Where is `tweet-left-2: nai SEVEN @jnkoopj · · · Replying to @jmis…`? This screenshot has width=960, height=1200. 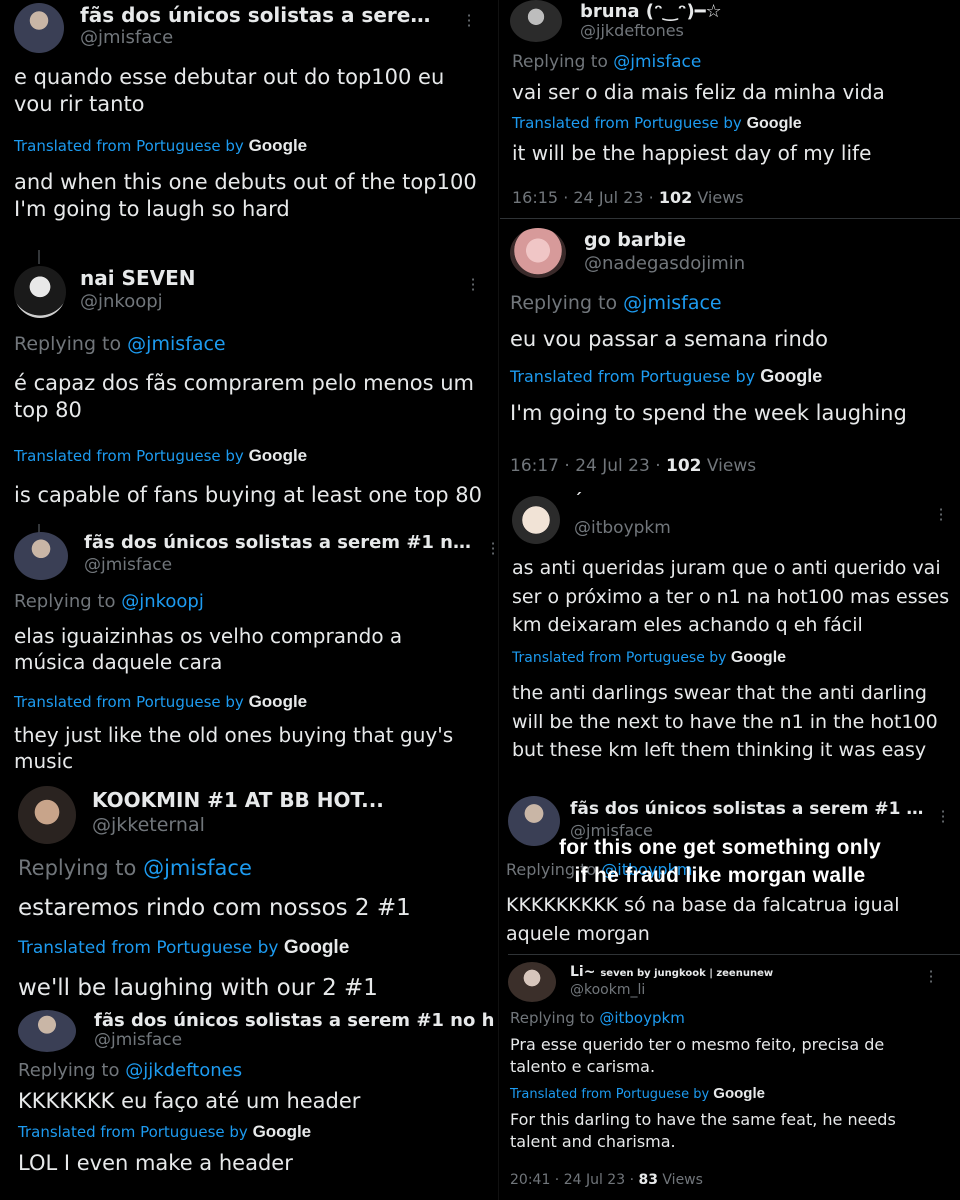 tweet-left-2: nai SEVEN @jnkoopj · · · Replying to @jmis… is located at coordinates (247, 379).